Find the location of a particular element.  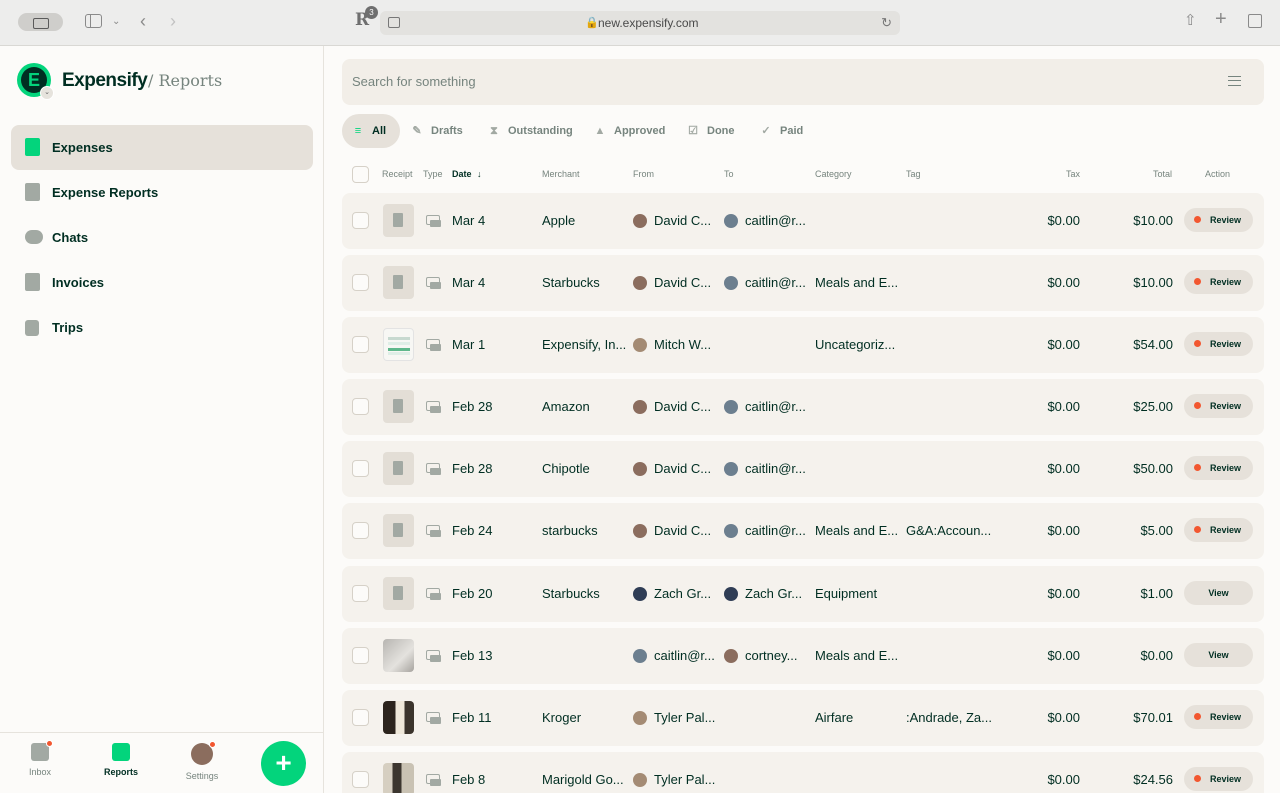

header-category: Category is located at coordinates (833, 174).